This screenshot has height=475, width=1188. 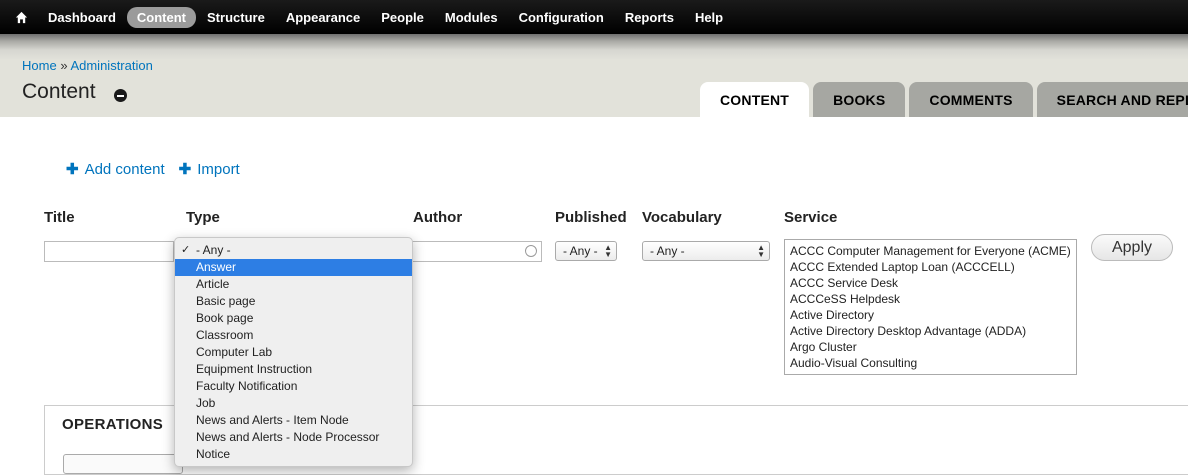 I want to click on type-option: Notice, so click(x=293, y=454).